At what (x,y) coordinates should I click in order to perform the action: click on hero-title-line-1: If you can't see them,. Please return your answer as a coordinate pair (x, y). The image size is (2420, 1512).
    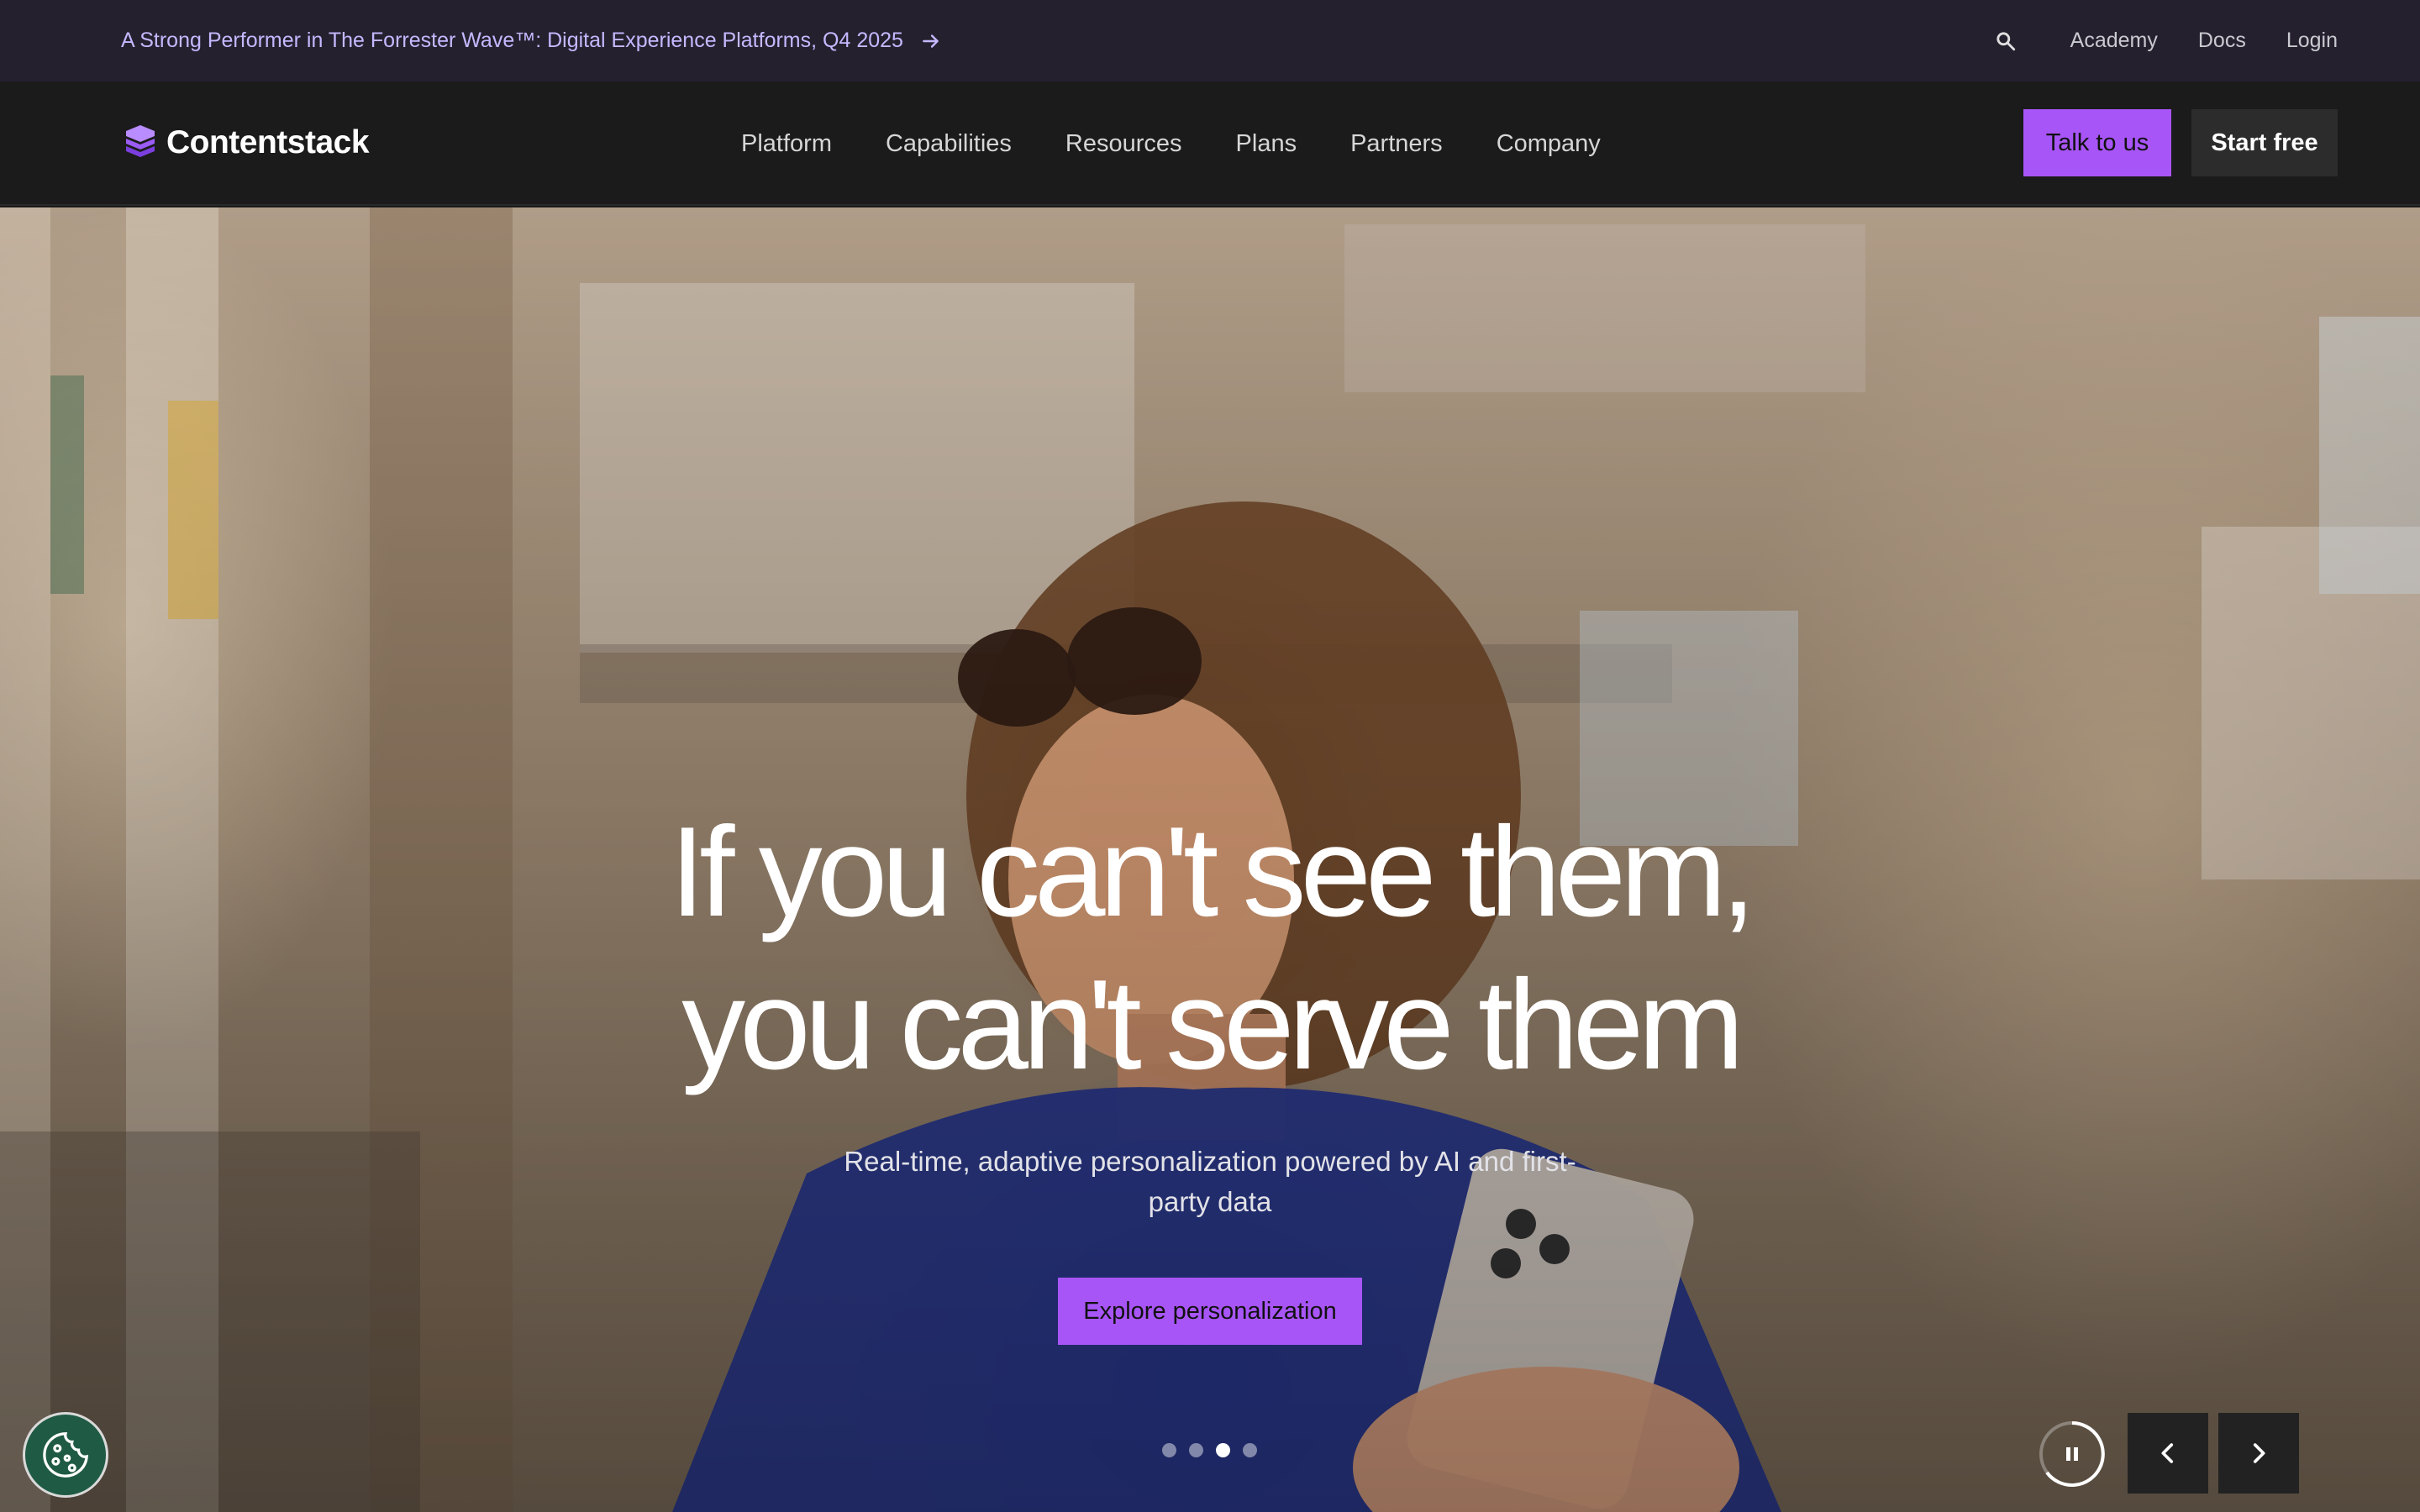
    Looking at the image, I should click on (1213, 872).